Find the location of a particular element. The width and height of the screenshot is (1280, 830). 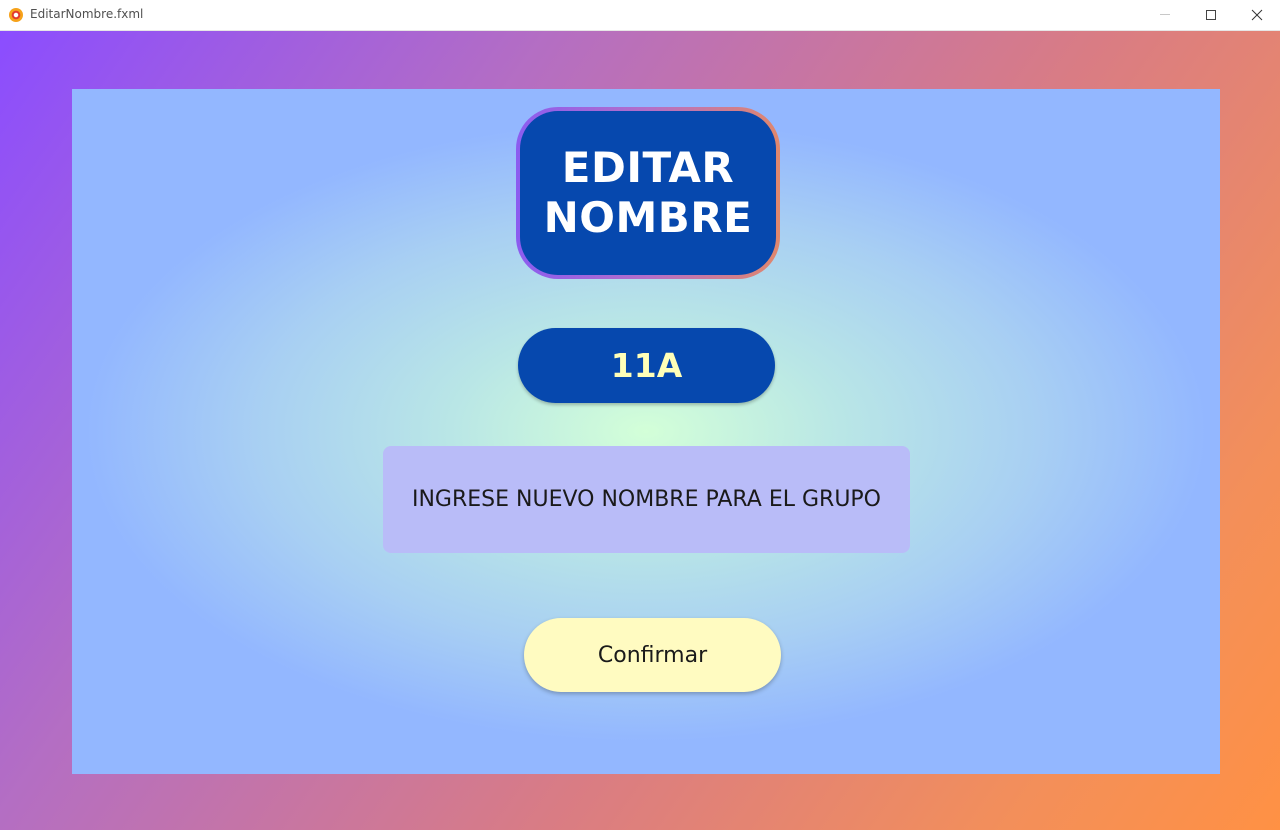

maximize-button is located at coordinates (1211, 15).